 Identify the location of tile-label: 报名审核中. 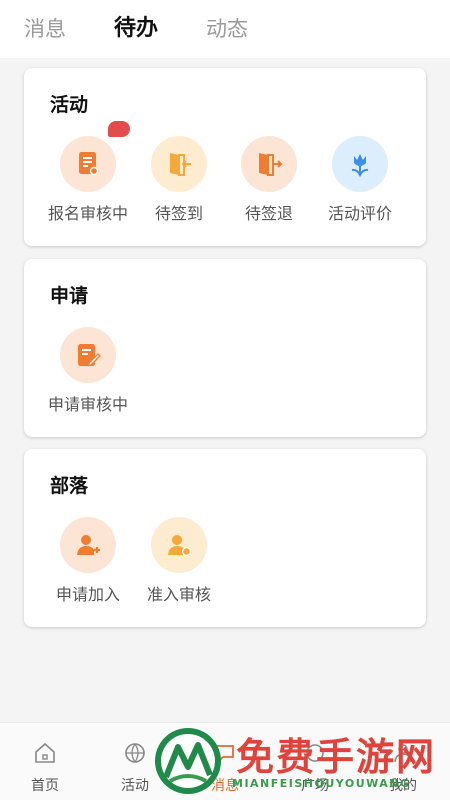
(87, 213).